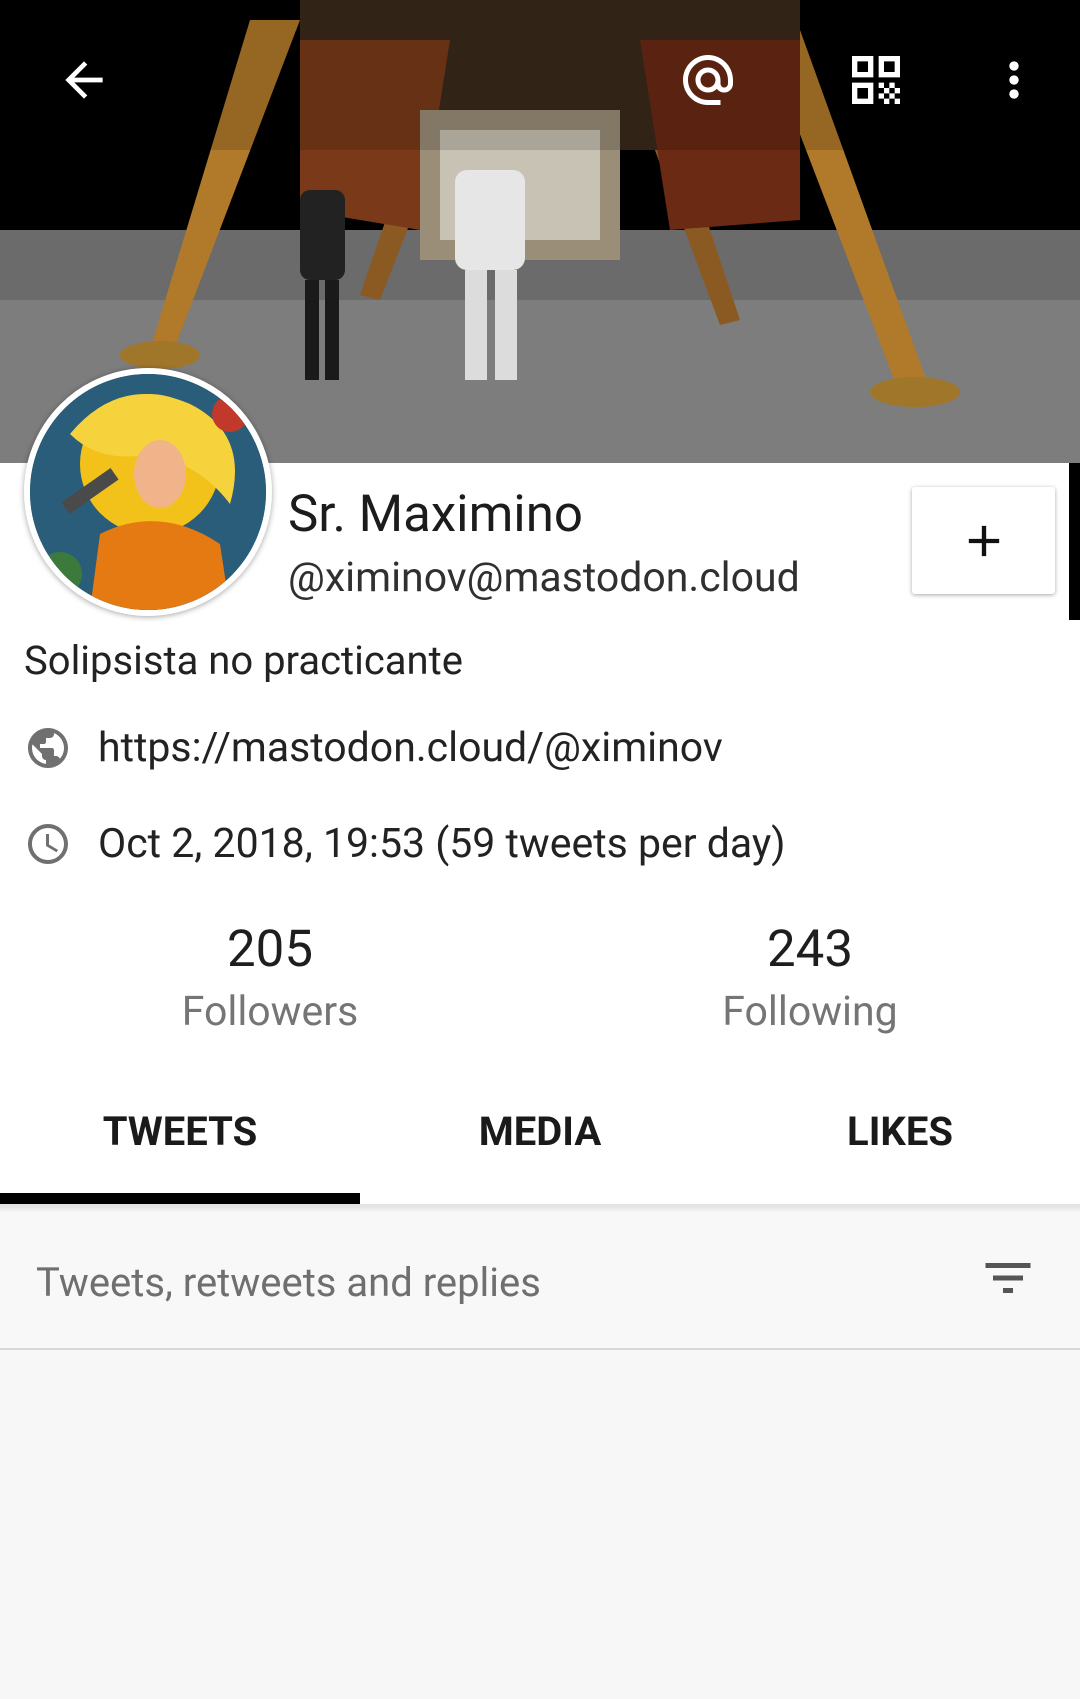 The image size is (1080, 1699). I want to click on website-link: https://mastodon.cloud/@ximinov, so click(410, 748).